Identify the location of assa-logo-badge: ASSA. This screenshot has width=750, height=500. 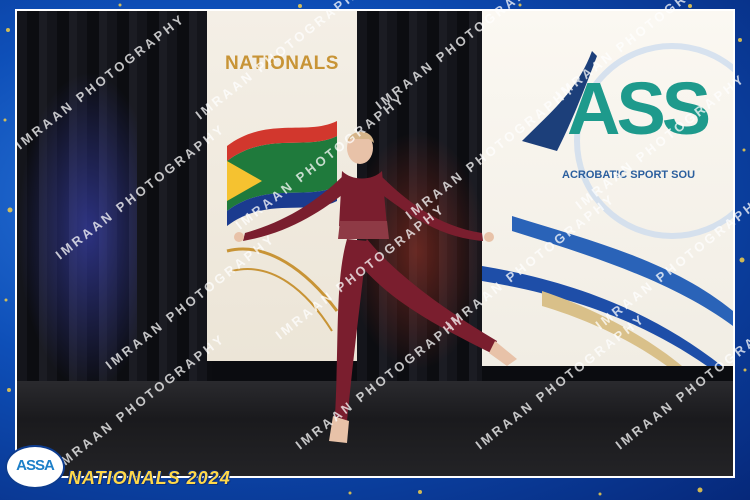
(35, 467).